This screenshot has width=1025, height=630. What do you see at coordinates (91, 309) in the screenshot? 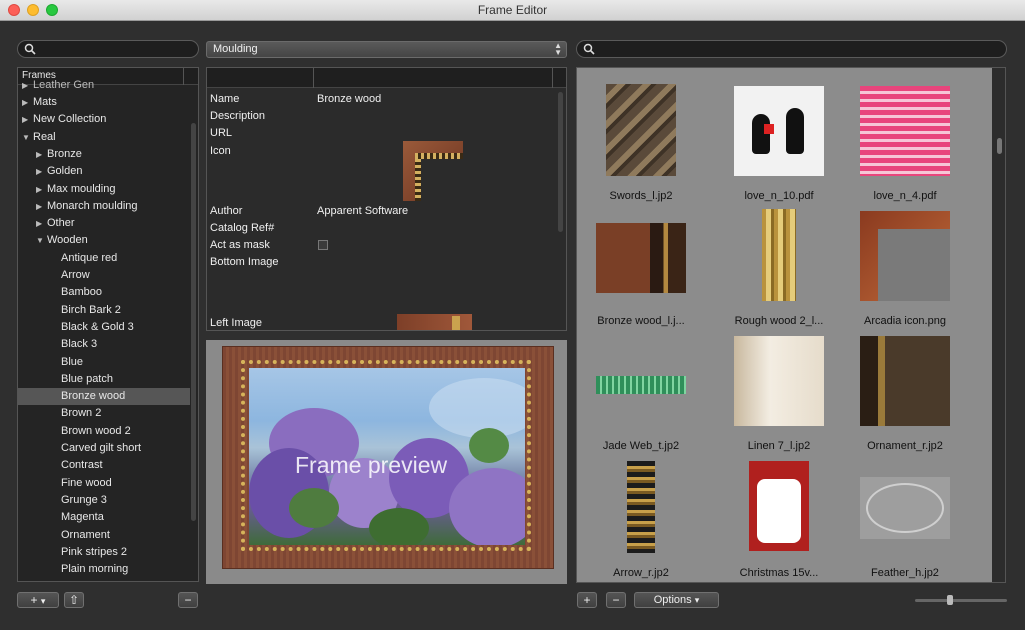
I see `tree-item-label: Birch Bark 2` at bounding box center [91, 309].